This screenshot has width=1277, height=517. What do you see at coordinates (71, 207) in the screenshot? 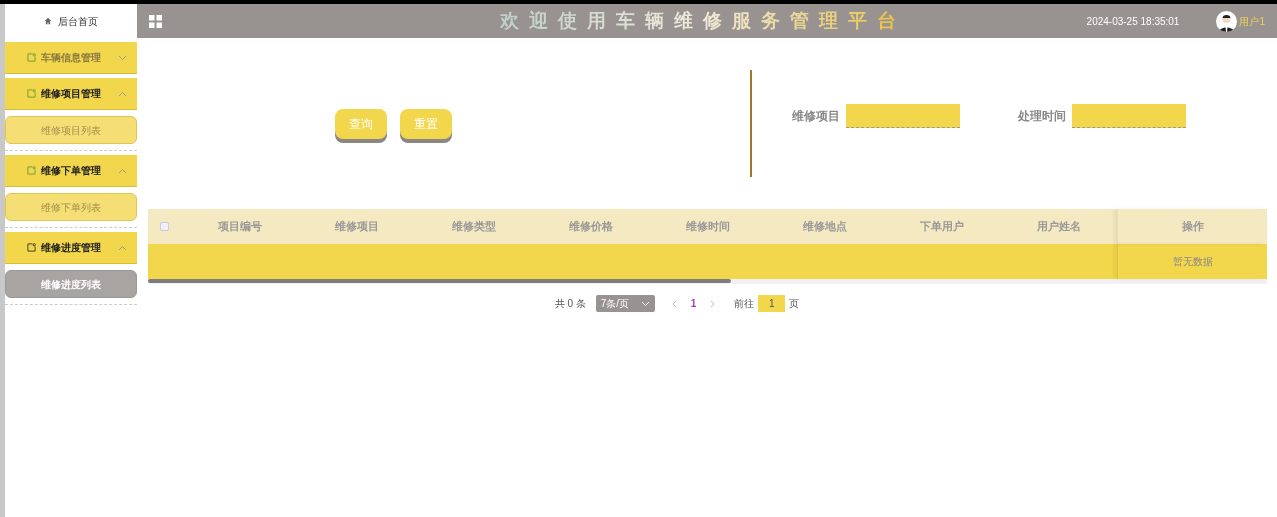
I see `submenu-item: 维修下单列表` at bounding box center [71, 207].